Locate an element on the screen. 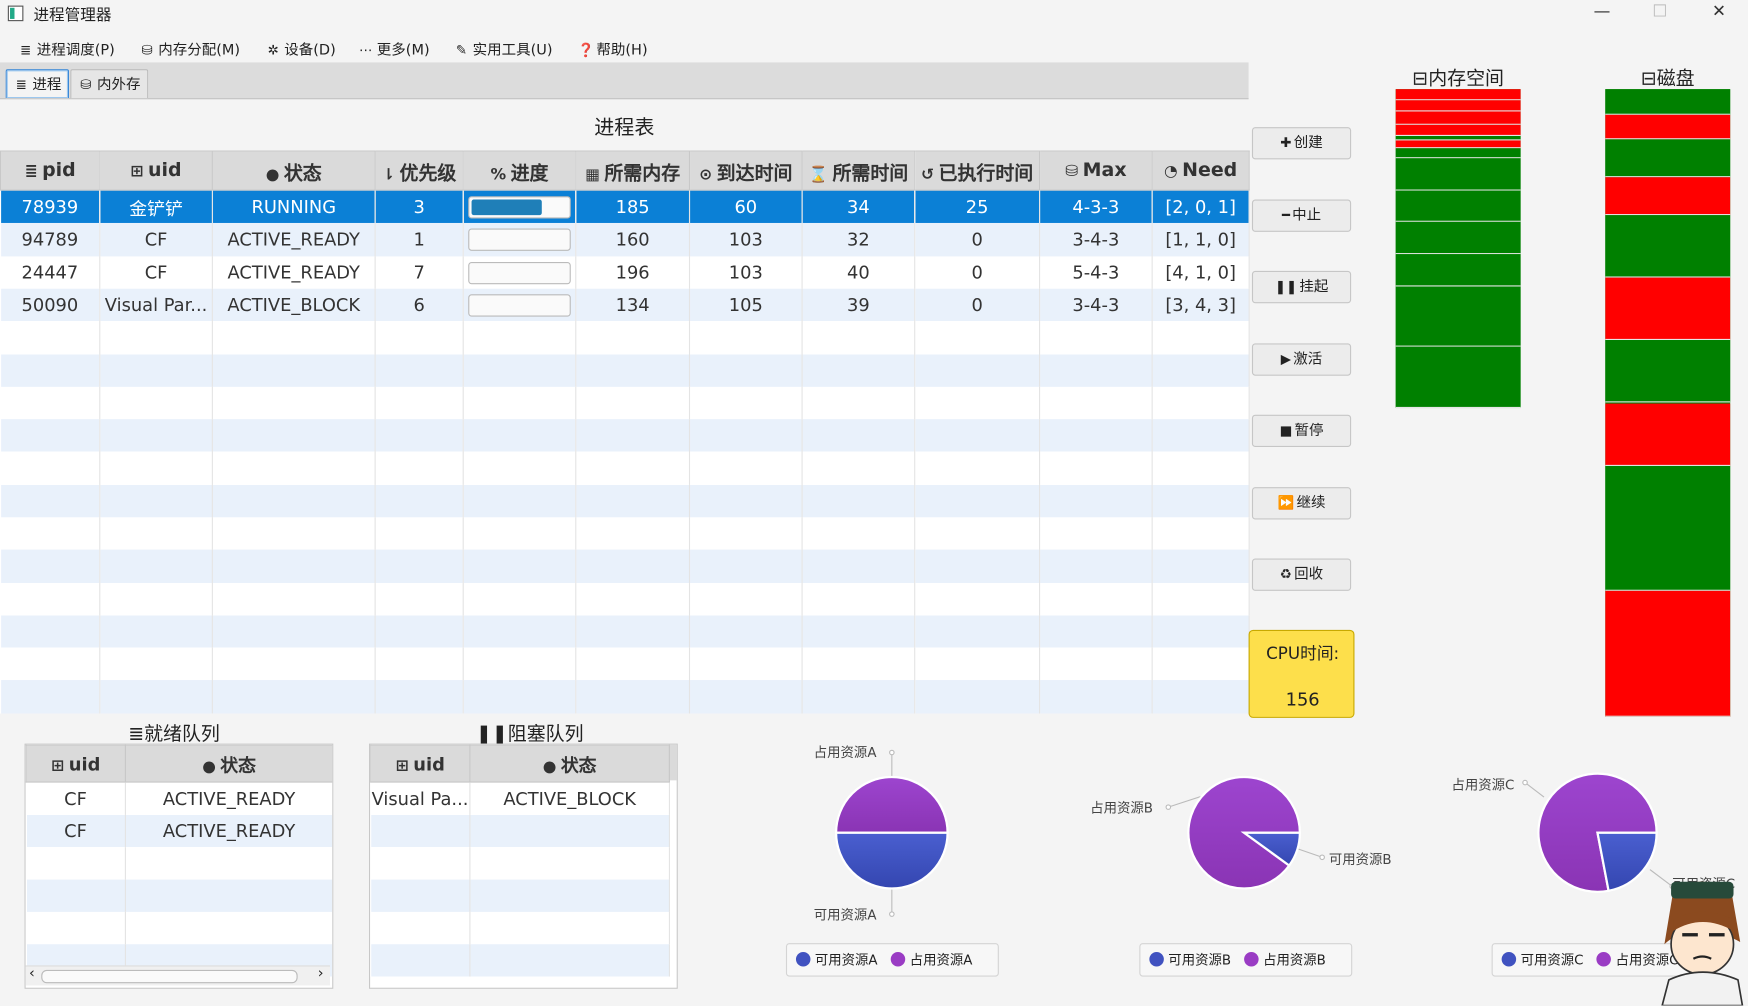 This screenshot has height=1006, width=1748. cell-arrival: 105 is located at coordinates (746, 305).